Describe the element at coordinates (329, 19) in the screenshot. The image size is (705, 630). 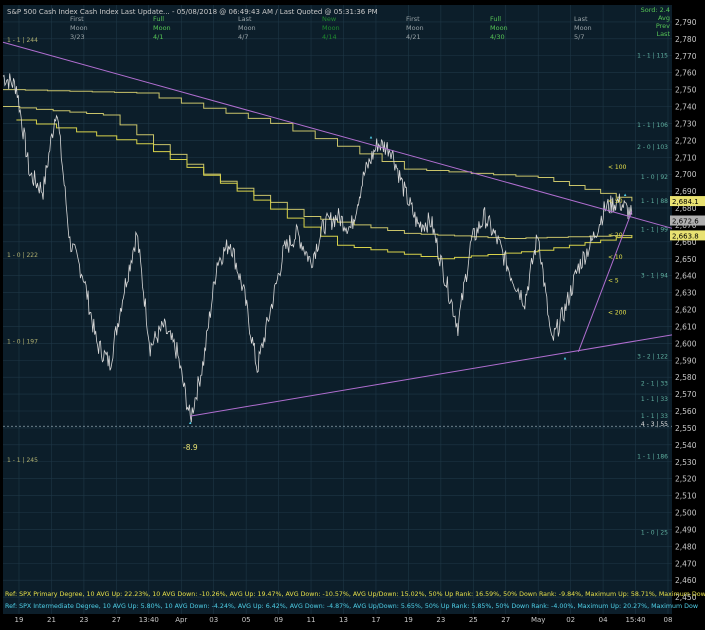
I see `moon-phase-name: New` at that location.